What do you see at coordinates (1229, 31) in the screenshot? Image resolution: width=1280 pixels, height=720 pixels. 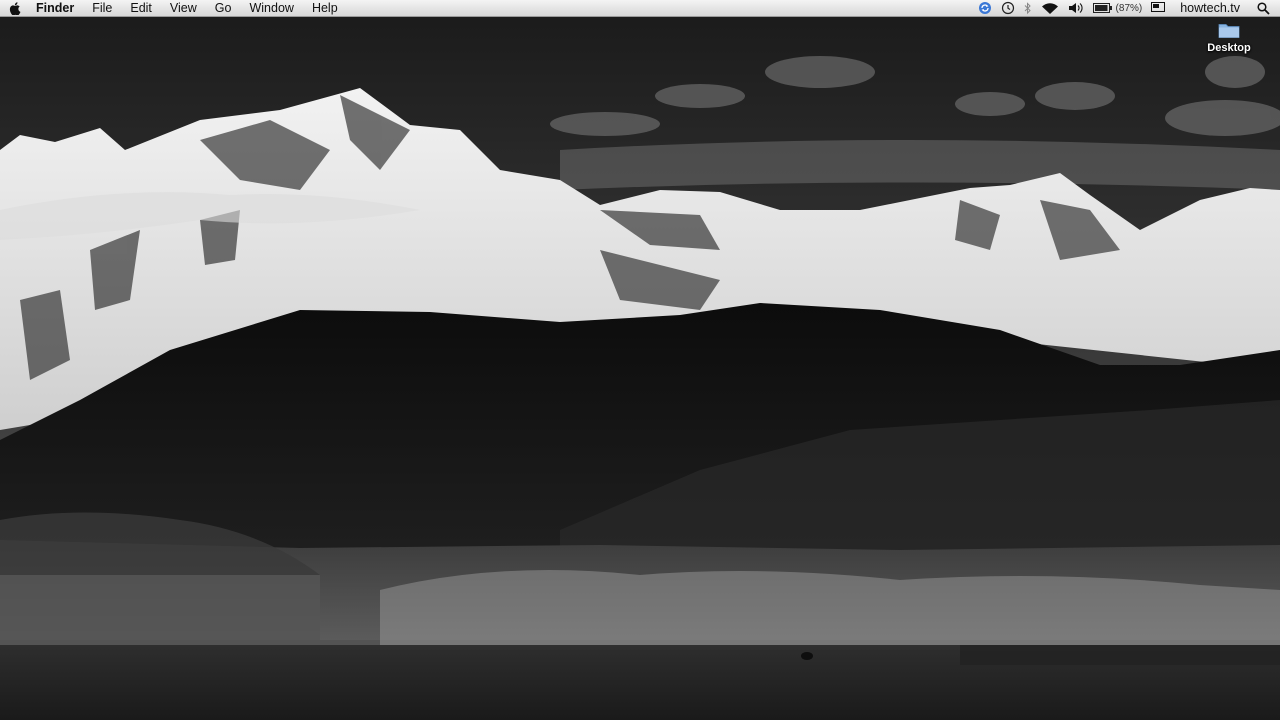 I see `folder-icon` at bounding box center [1229, 31].